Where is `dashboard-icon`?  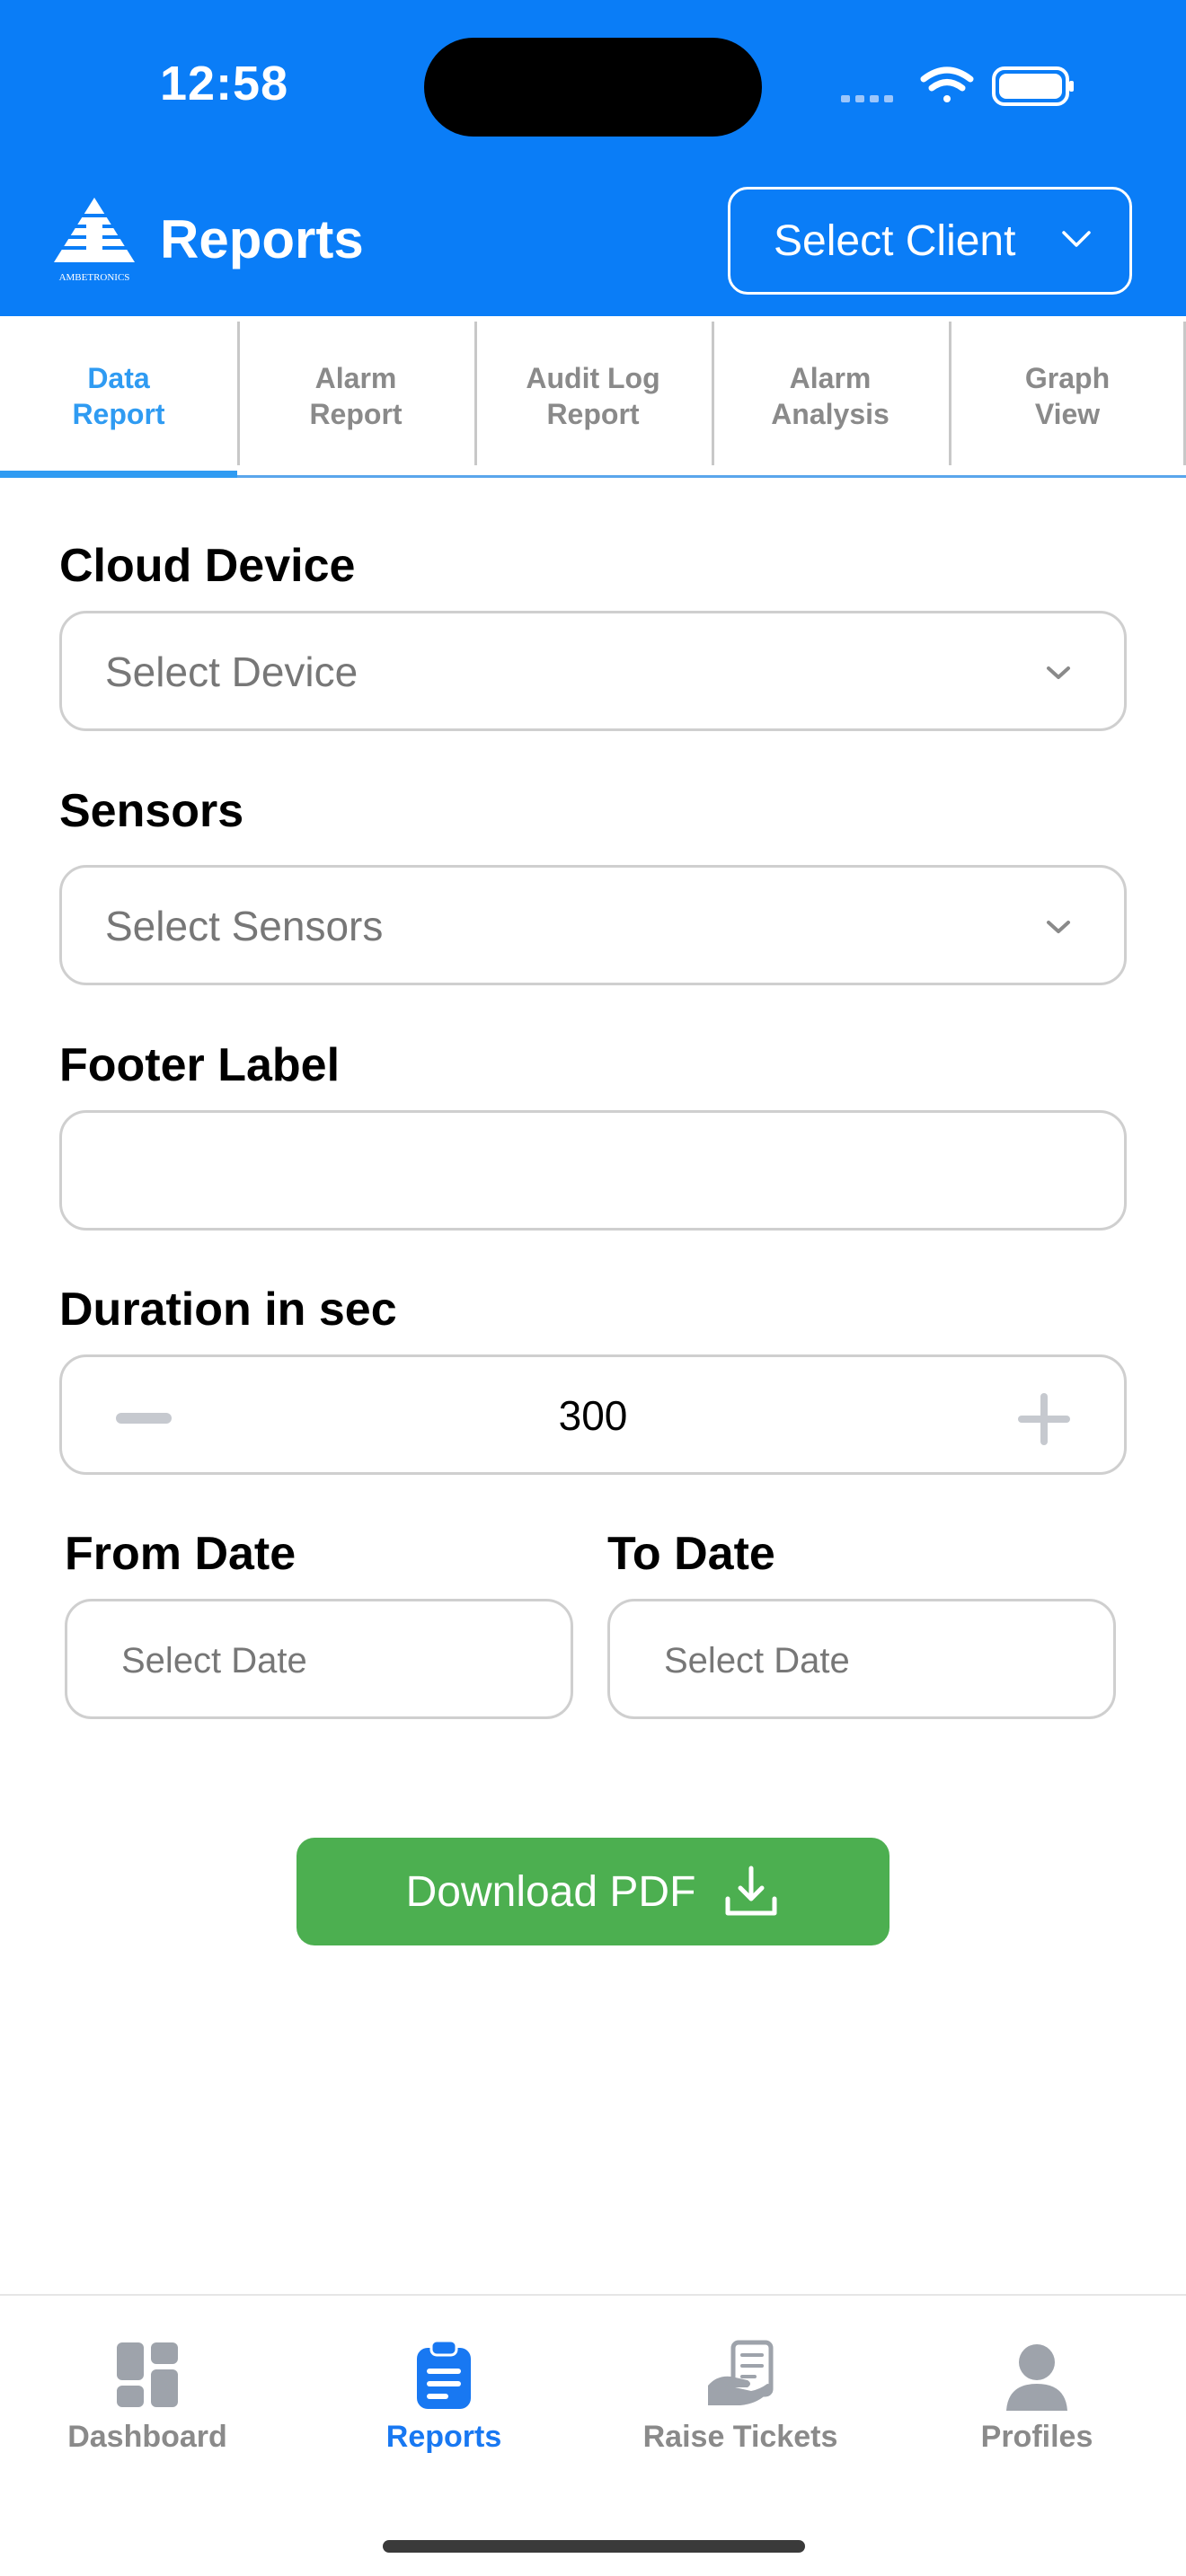 dashboard-icon is located at coordinates (147, 2374).